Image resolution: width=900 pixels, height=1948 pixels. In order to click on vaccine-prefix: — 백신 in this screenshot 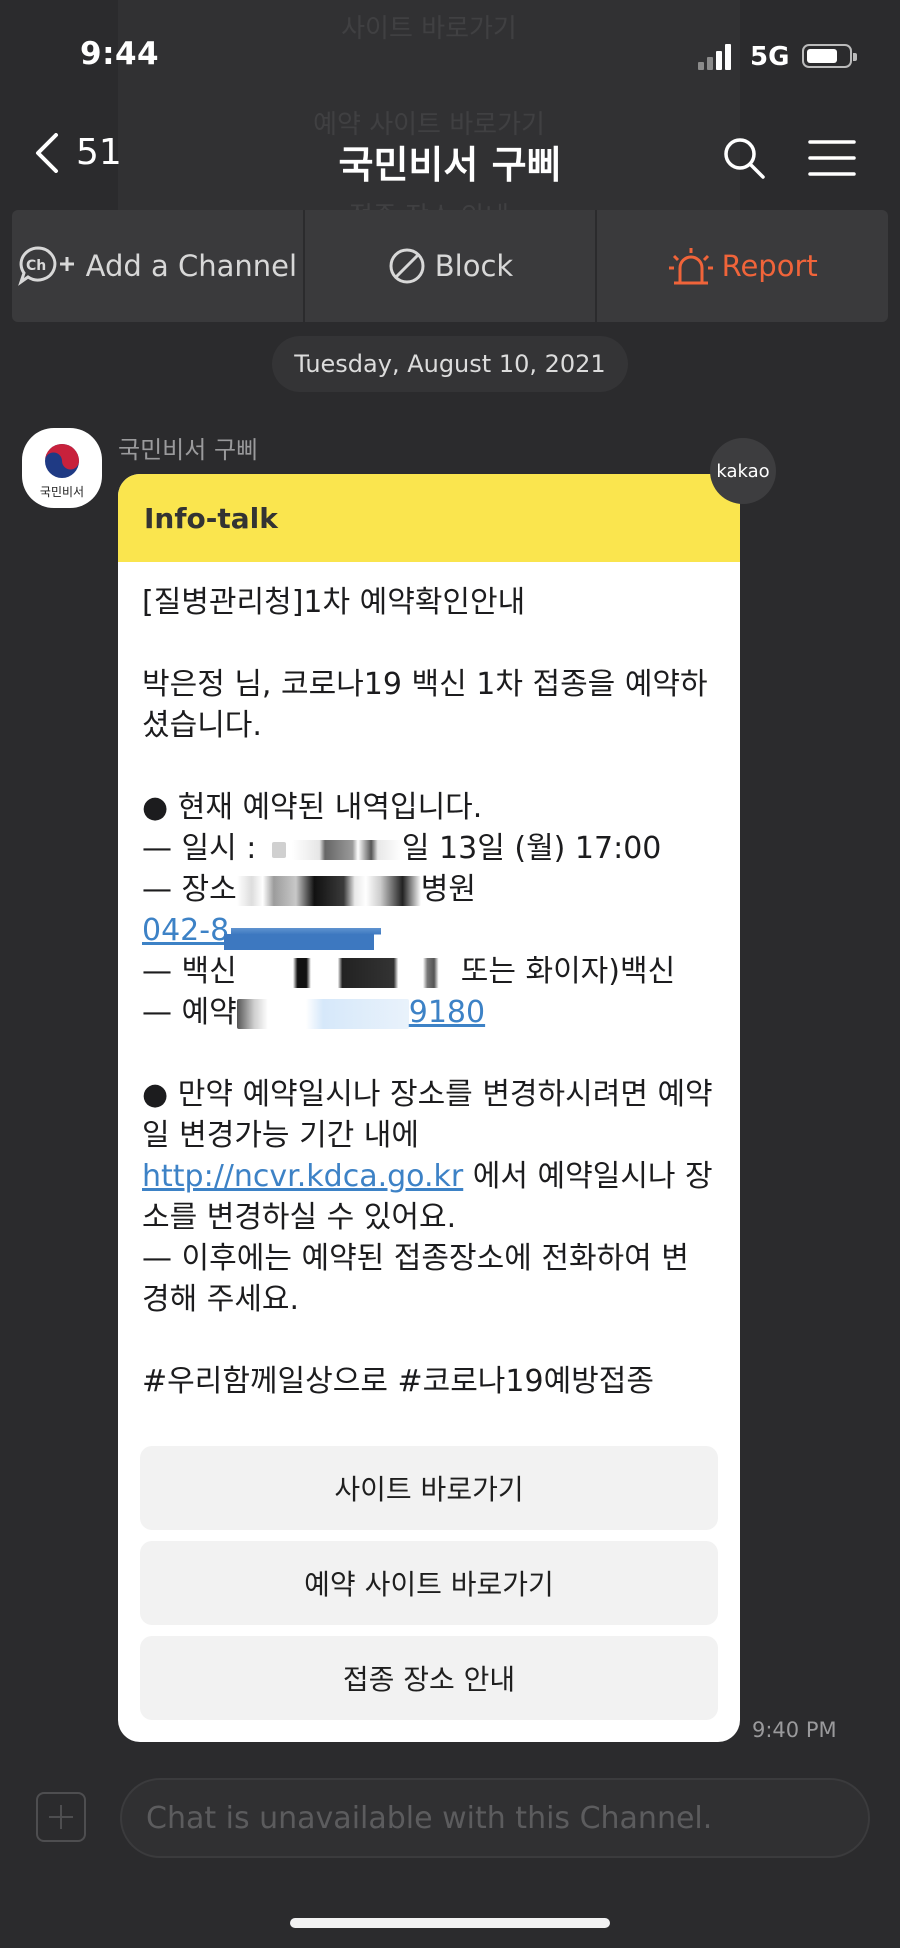, I will do `click(189, 971)`.